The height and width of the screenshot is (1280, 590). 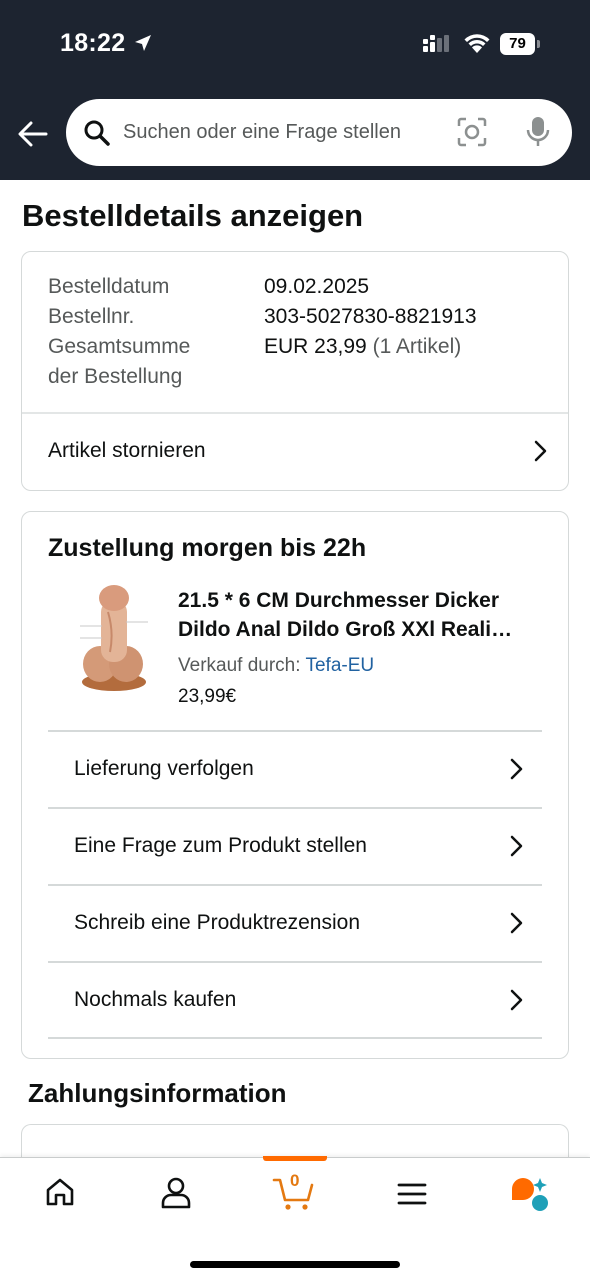 I want to click on cancel-items-label: Artikel stornieren, so click(x=127, y=450).